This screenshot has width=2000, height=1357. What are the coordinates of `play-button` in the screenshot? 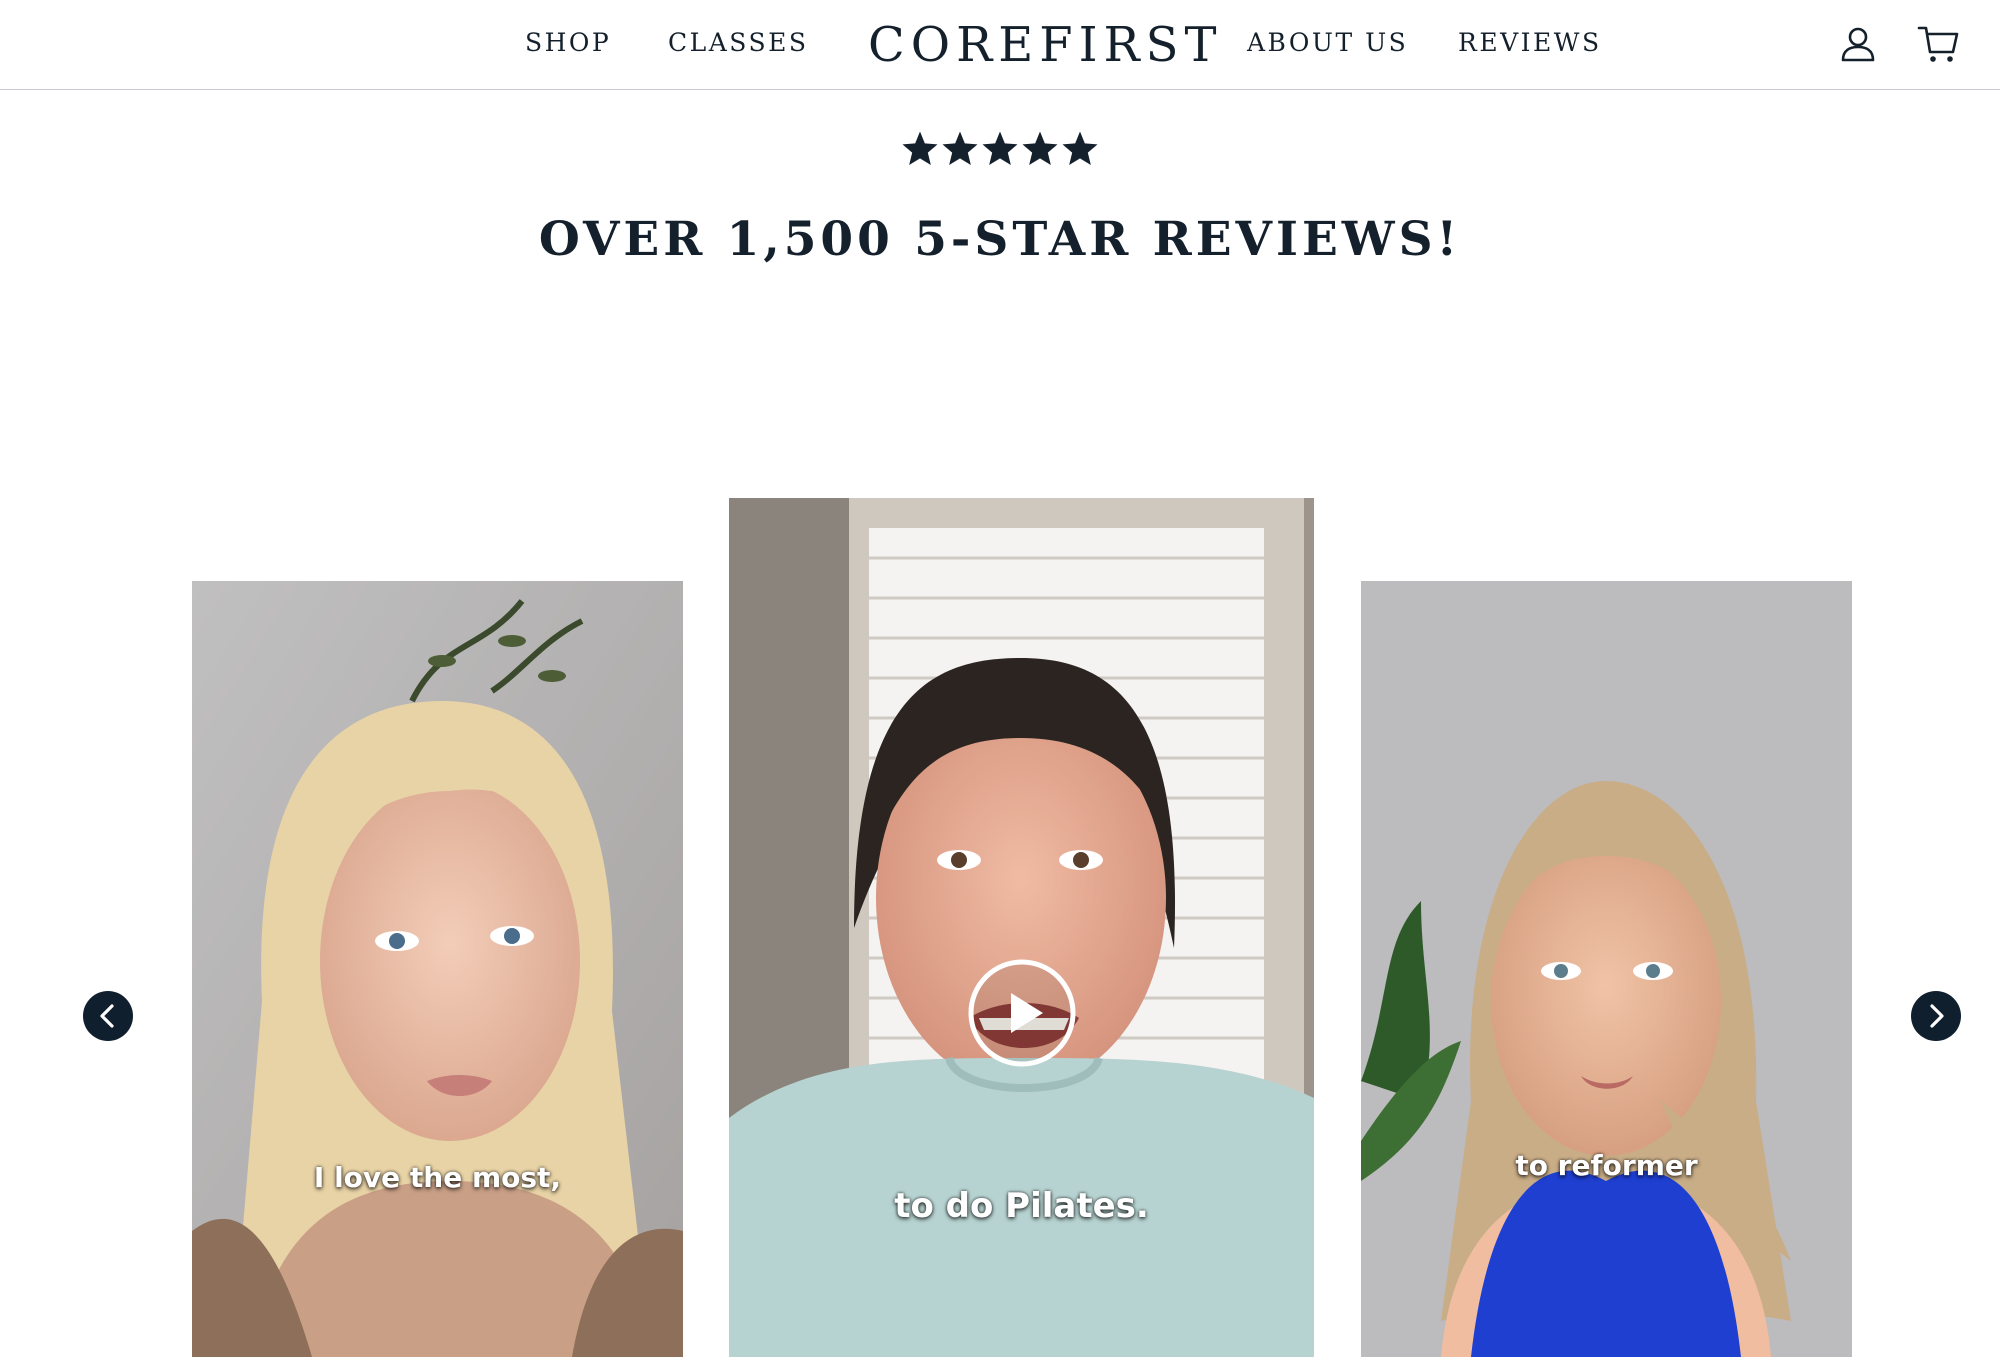 It's located at (1022, 1013).